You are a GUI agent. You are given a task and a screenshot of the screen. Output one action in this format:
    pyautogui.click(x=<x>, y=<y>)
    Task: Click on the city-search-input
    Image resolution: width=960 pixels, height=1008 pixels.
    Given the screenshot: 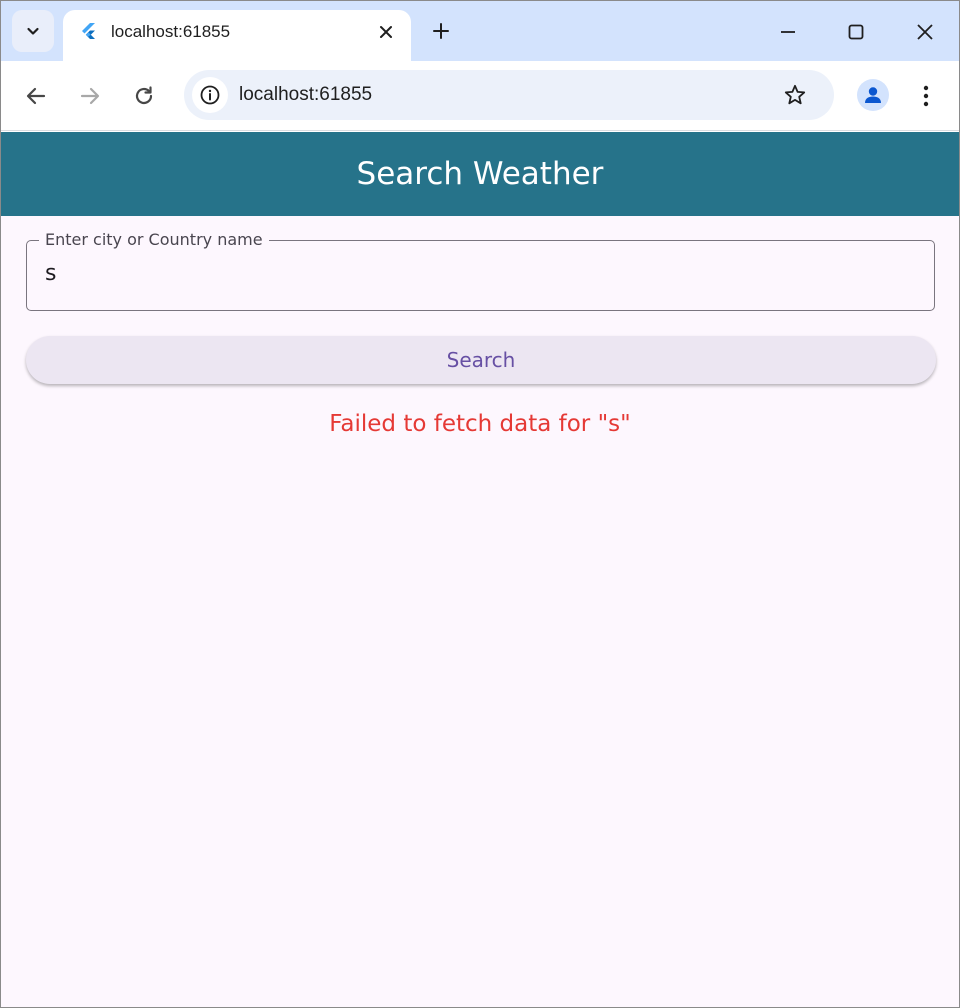 What is the action you would take?
    pyautogui.click(x=475, y=273)
    